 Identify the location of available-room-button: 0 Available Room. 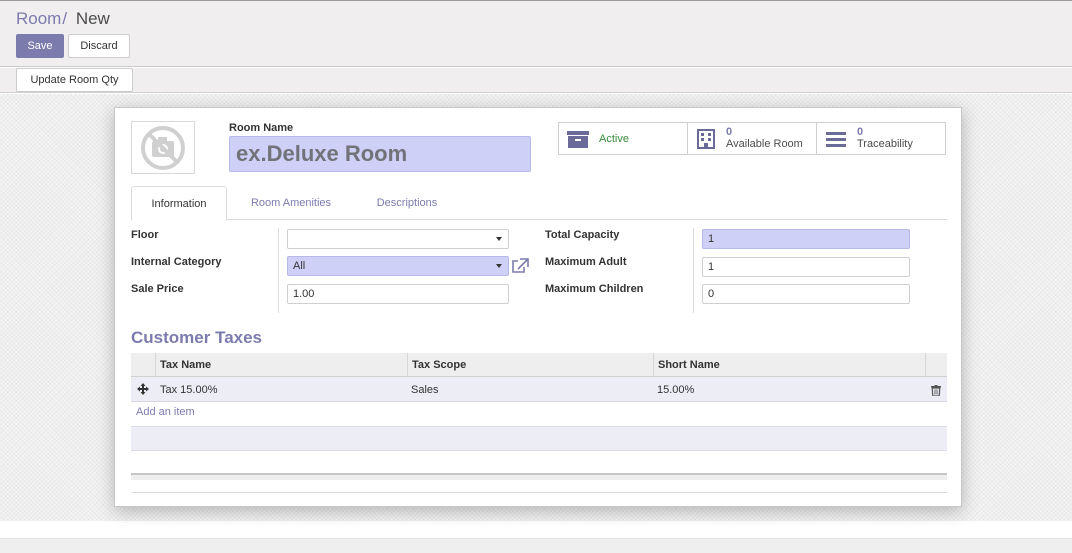
(752, 138).